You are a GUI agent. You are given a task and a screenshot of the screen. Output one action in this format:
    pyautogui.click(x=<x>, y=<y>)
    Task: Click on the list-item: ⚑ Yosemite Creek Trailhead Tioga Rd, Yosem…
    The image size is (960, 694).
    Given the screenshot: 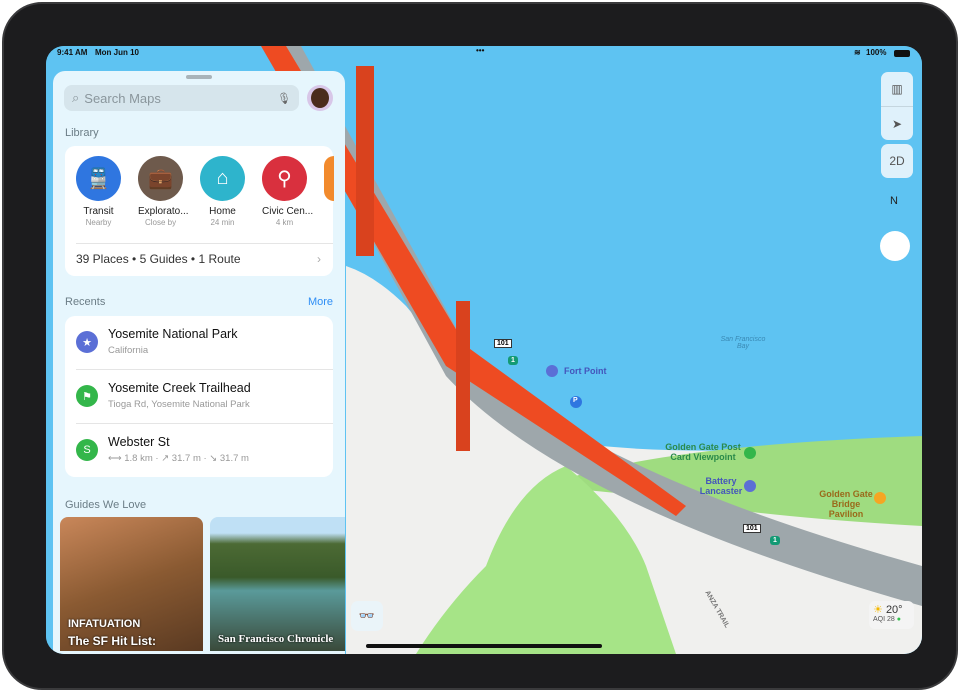 What is the action you would take?
    pyautogui.click(x=204, y=397)
    